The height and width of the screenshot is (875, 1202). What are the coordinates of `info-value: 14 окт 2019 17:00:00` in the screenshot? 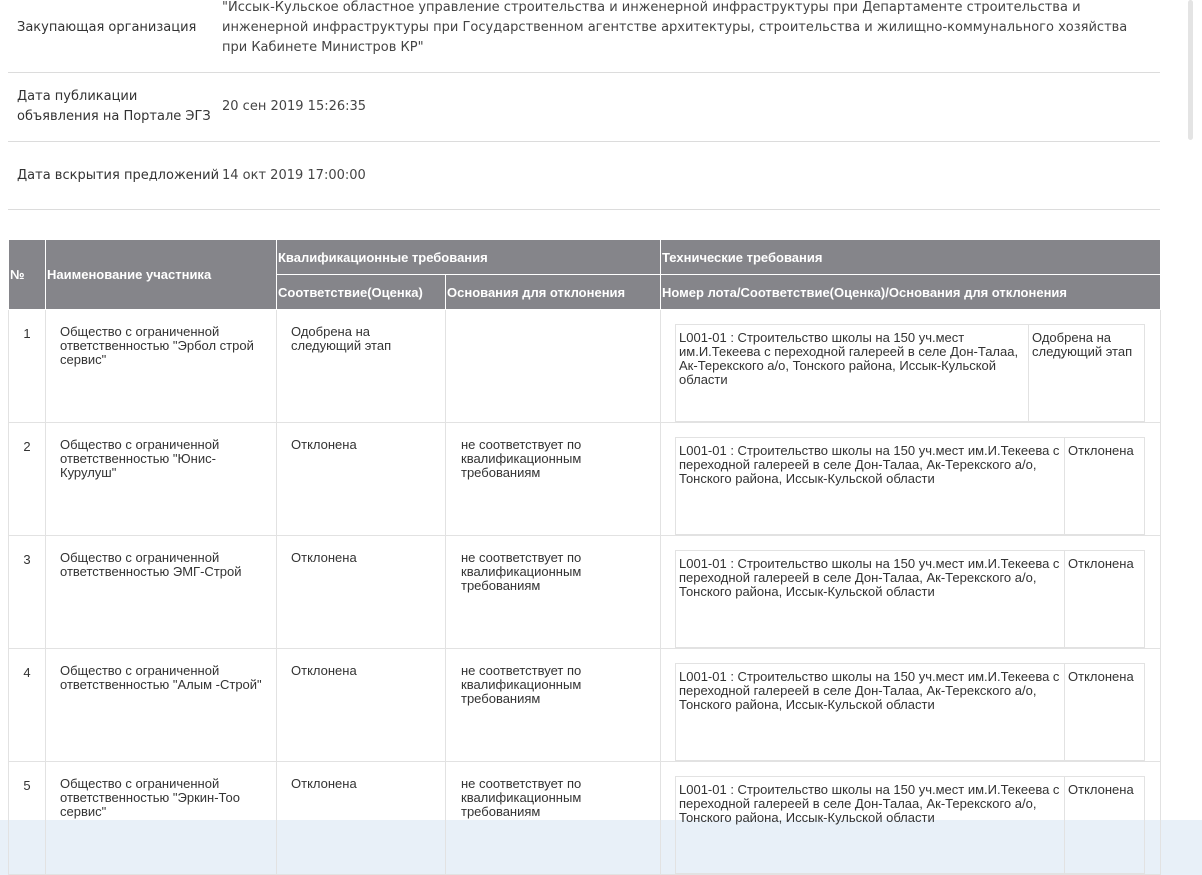 It's located at (294, 175).